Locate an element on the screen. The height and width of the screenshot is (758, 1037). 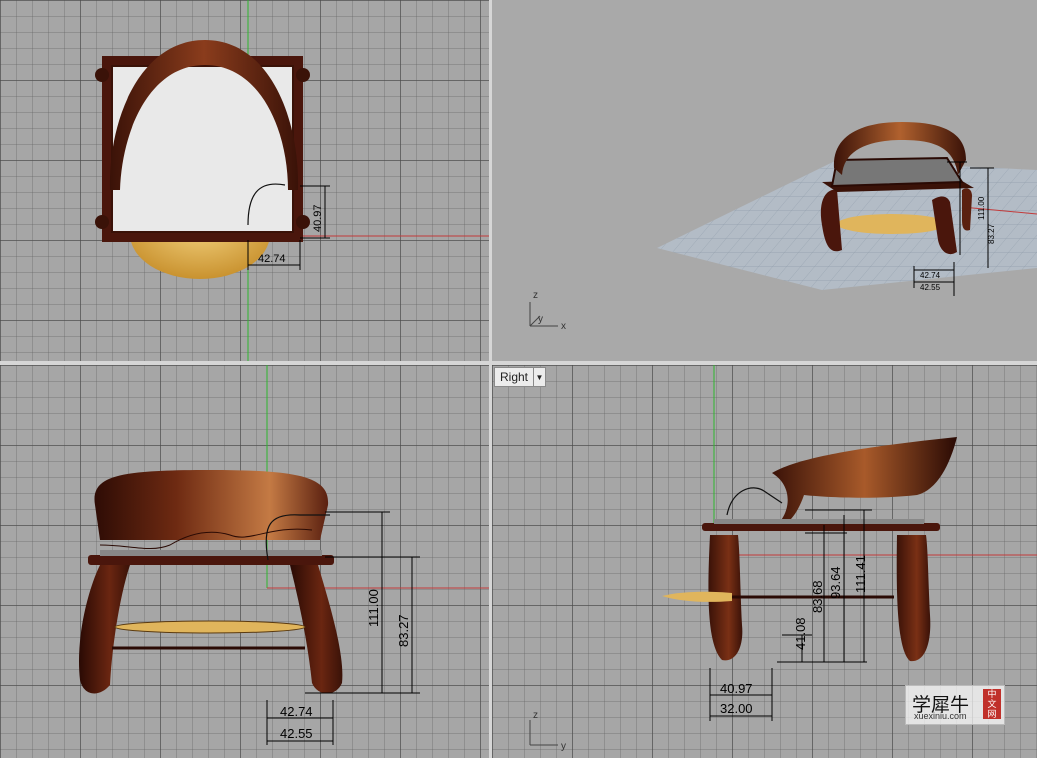
chevron-down-icon: ▼ is located at coordinates (539, 377).